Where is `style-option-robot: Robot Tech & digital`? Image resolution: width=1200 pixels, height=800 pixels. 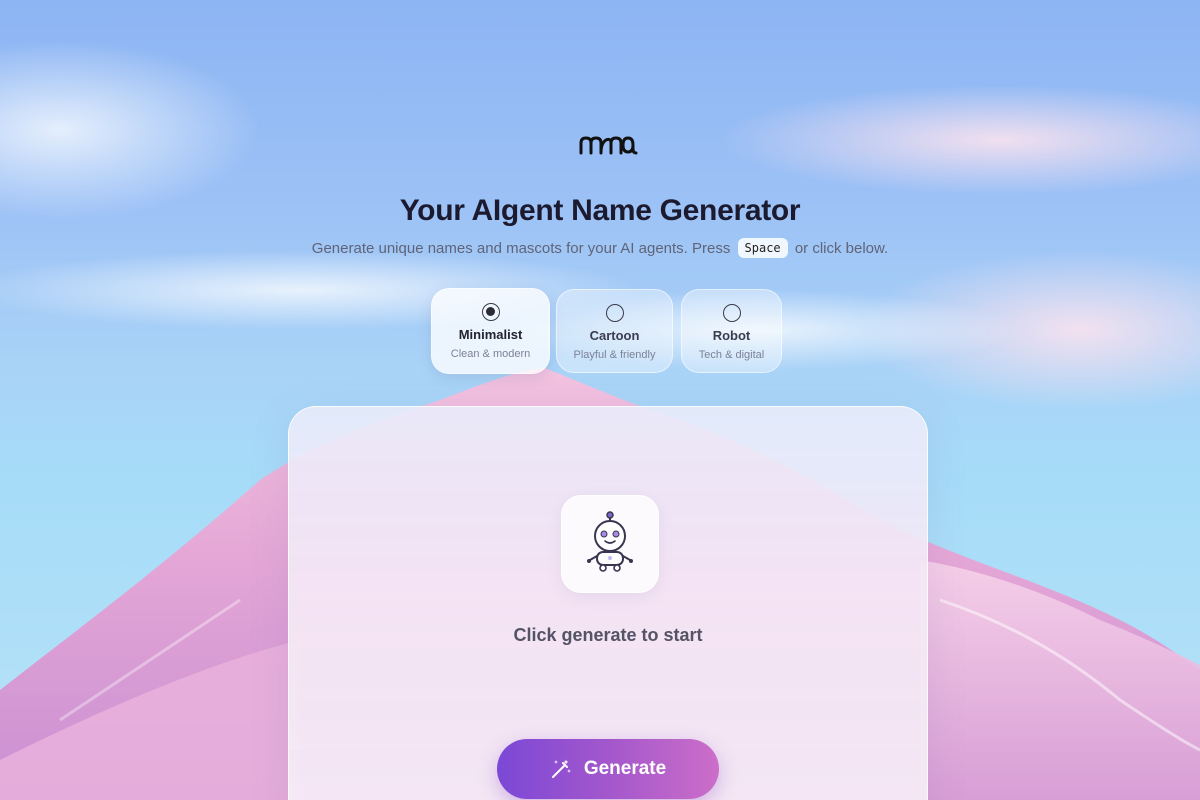 style-option-robot: Robot Tech & digital is located at coordinates (731, 331).